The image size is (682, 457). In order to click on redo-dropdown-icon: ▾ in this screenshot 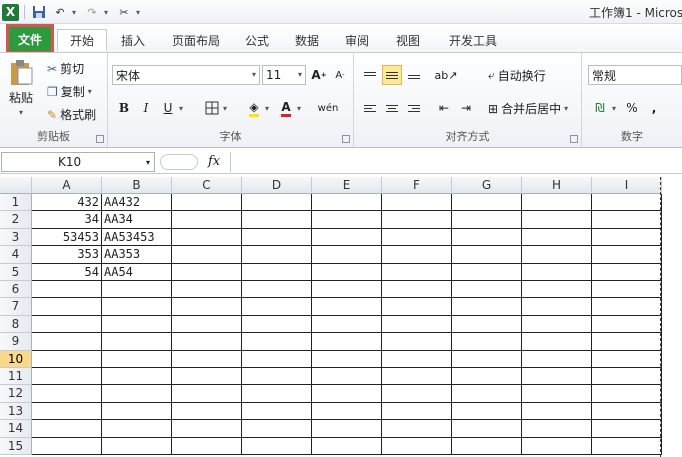, I will do `click(108, 12)`.